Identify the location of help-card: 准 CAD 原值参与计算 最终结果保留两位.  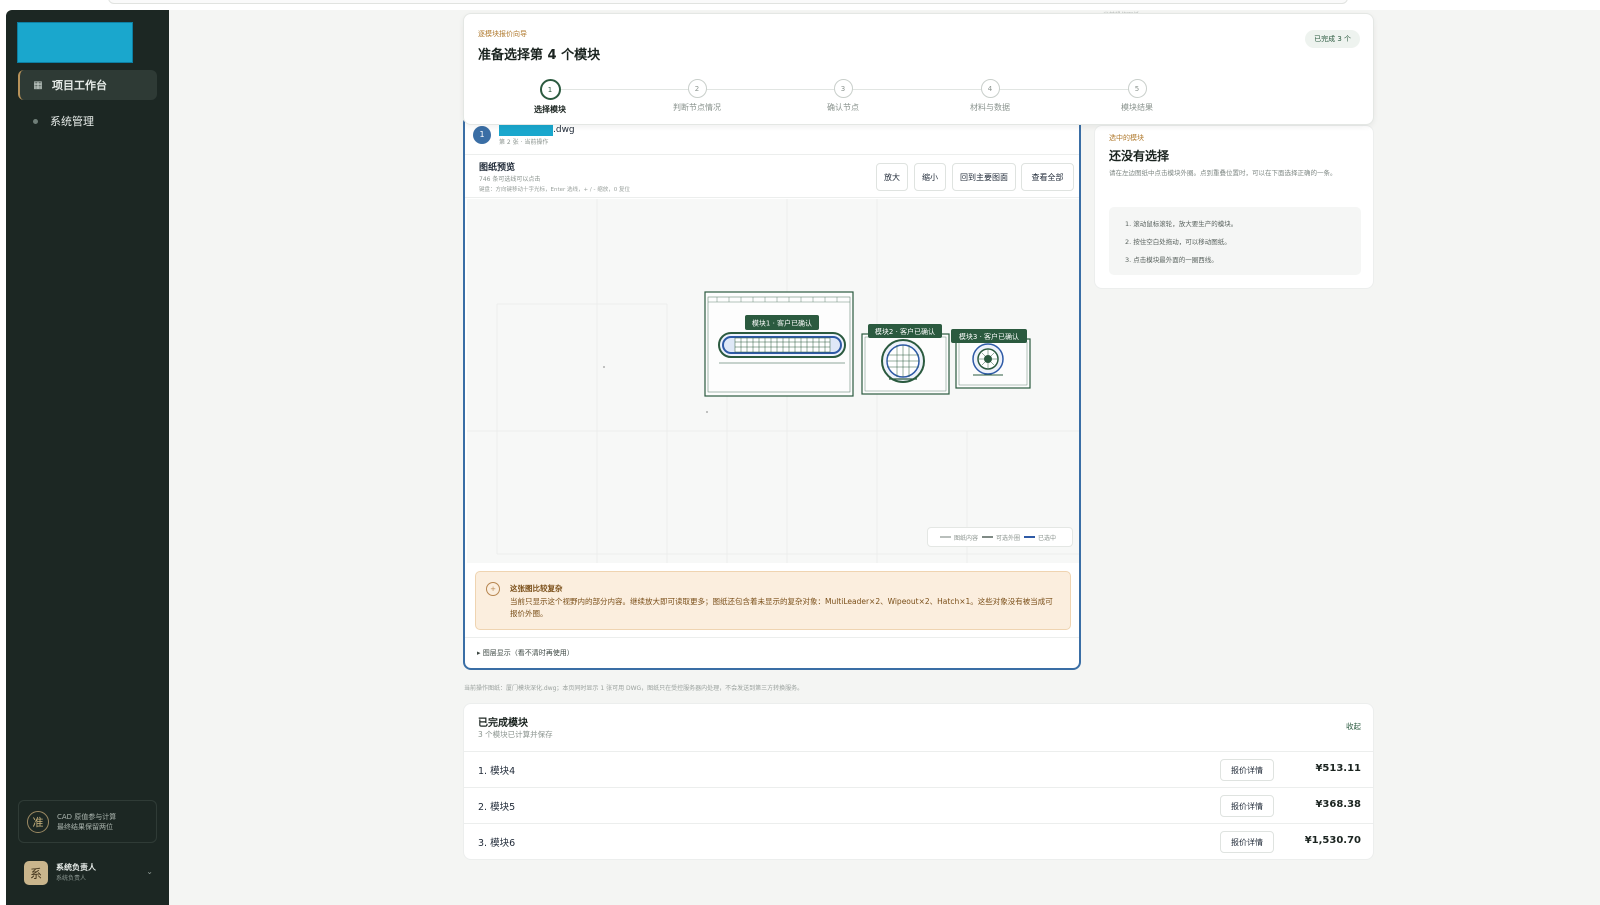
(87, 821).